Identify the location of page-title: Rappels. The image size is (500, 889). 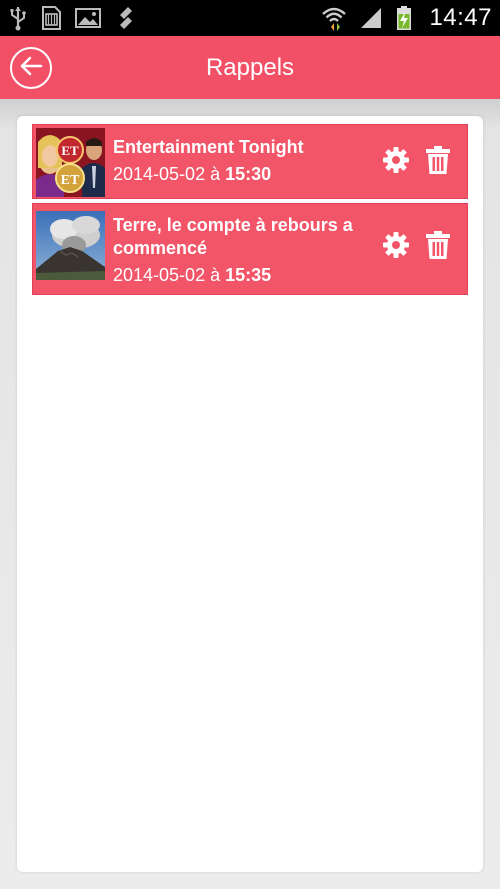
(250, 67).